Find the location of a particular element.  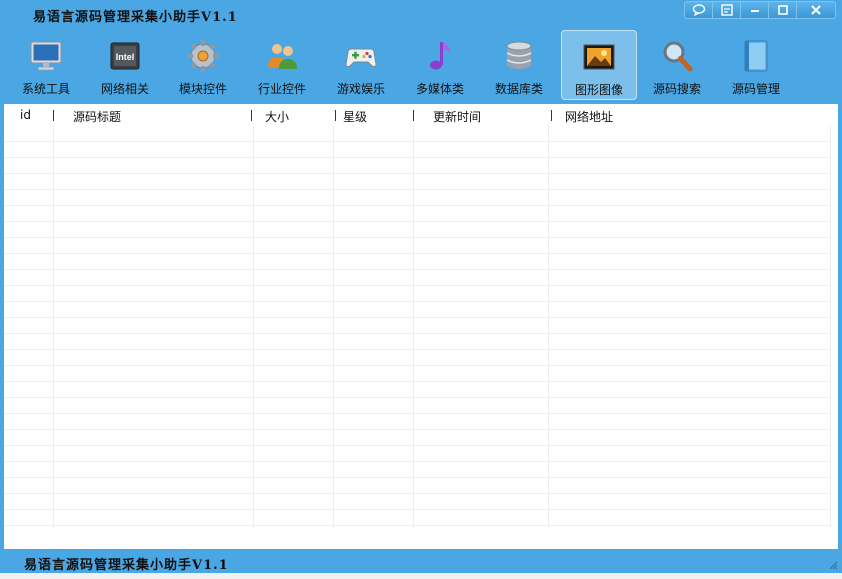

window-bottom-edge is located at coordinates (421, 576).